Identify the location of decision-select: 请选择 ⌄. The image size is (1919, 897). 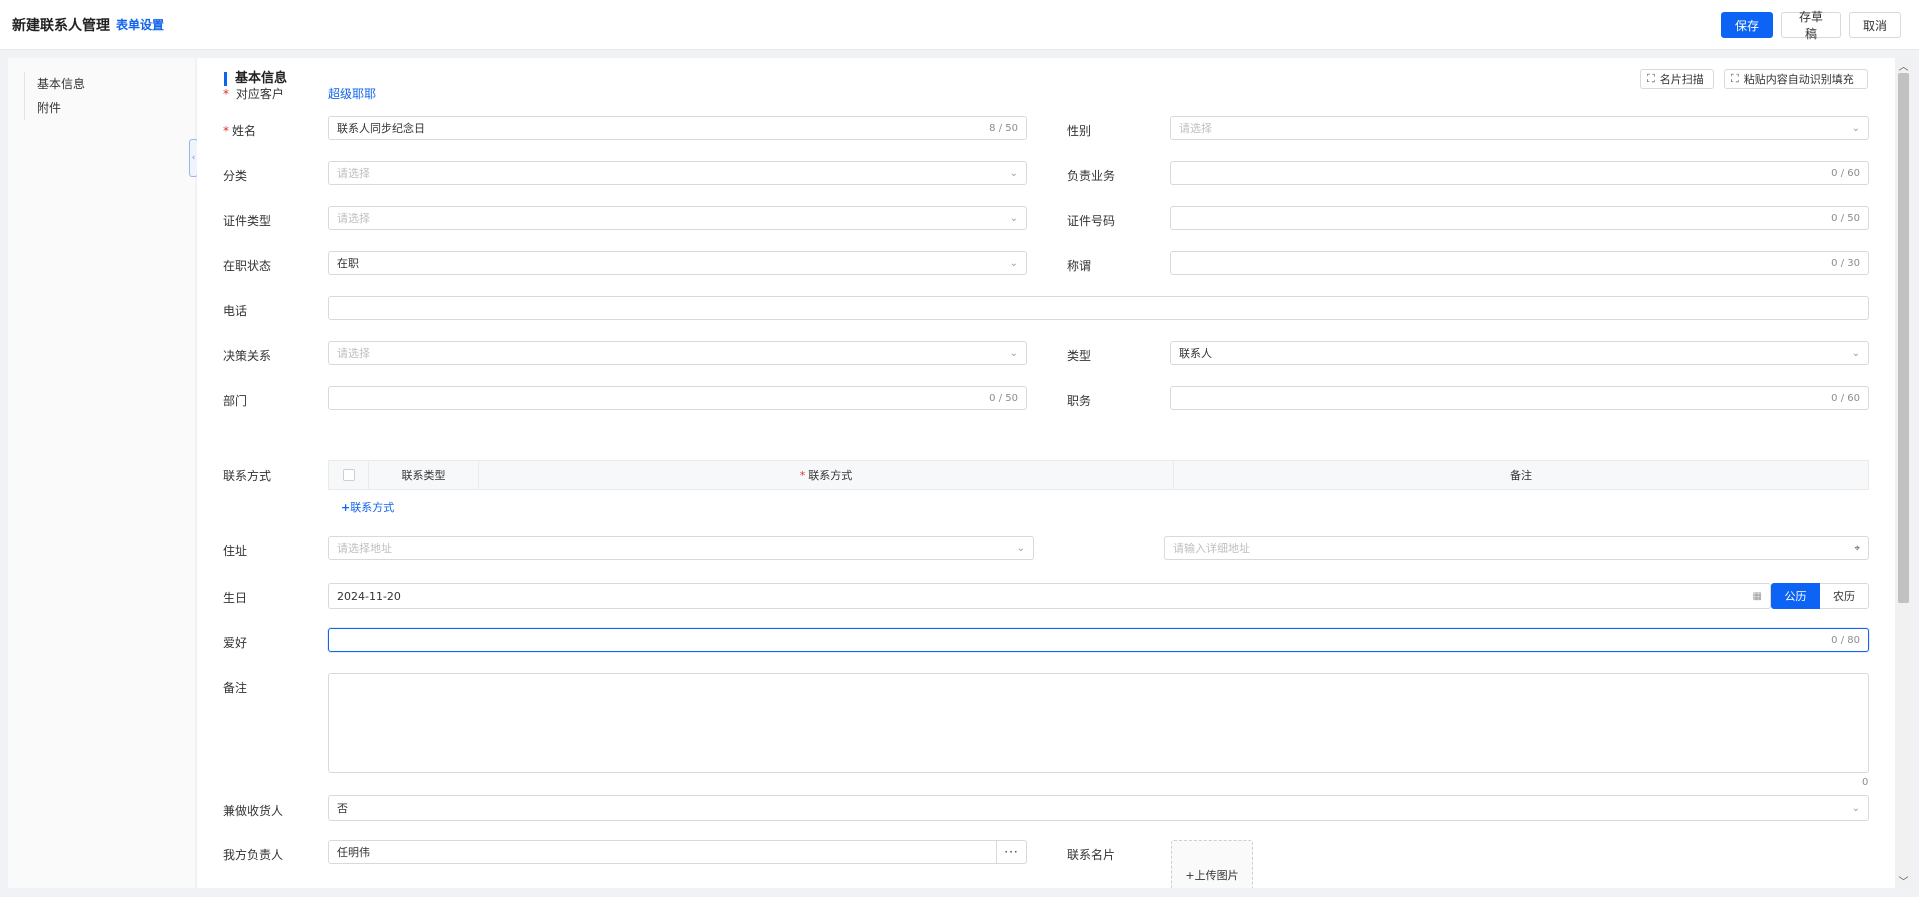
(677, 353).